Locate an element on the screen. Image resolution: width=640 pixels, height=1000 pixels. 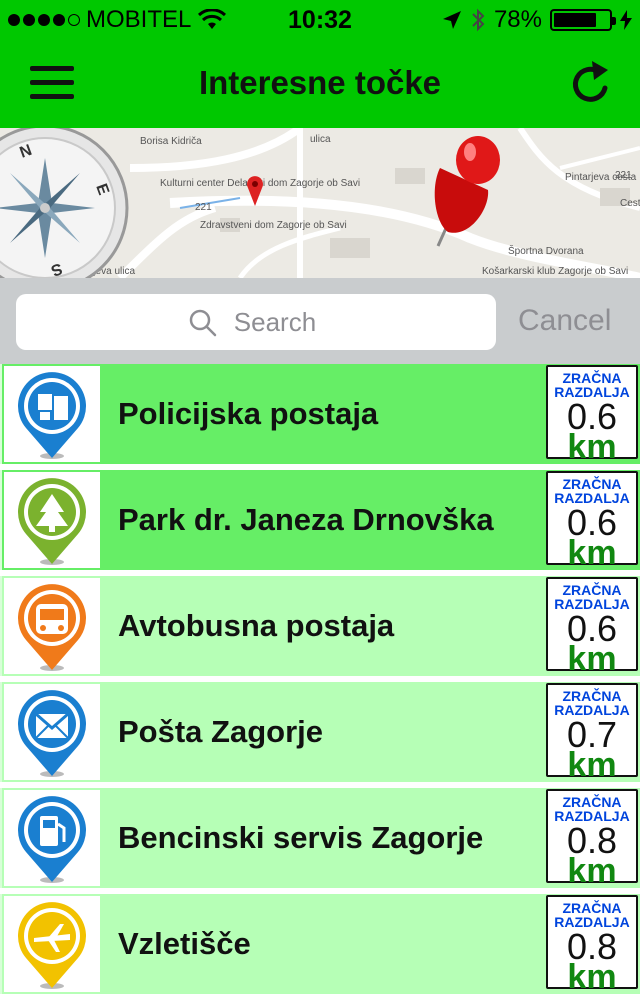
map-label: Košarkarski klub Zagorje ob Savi is located at coordinates (555, 271).